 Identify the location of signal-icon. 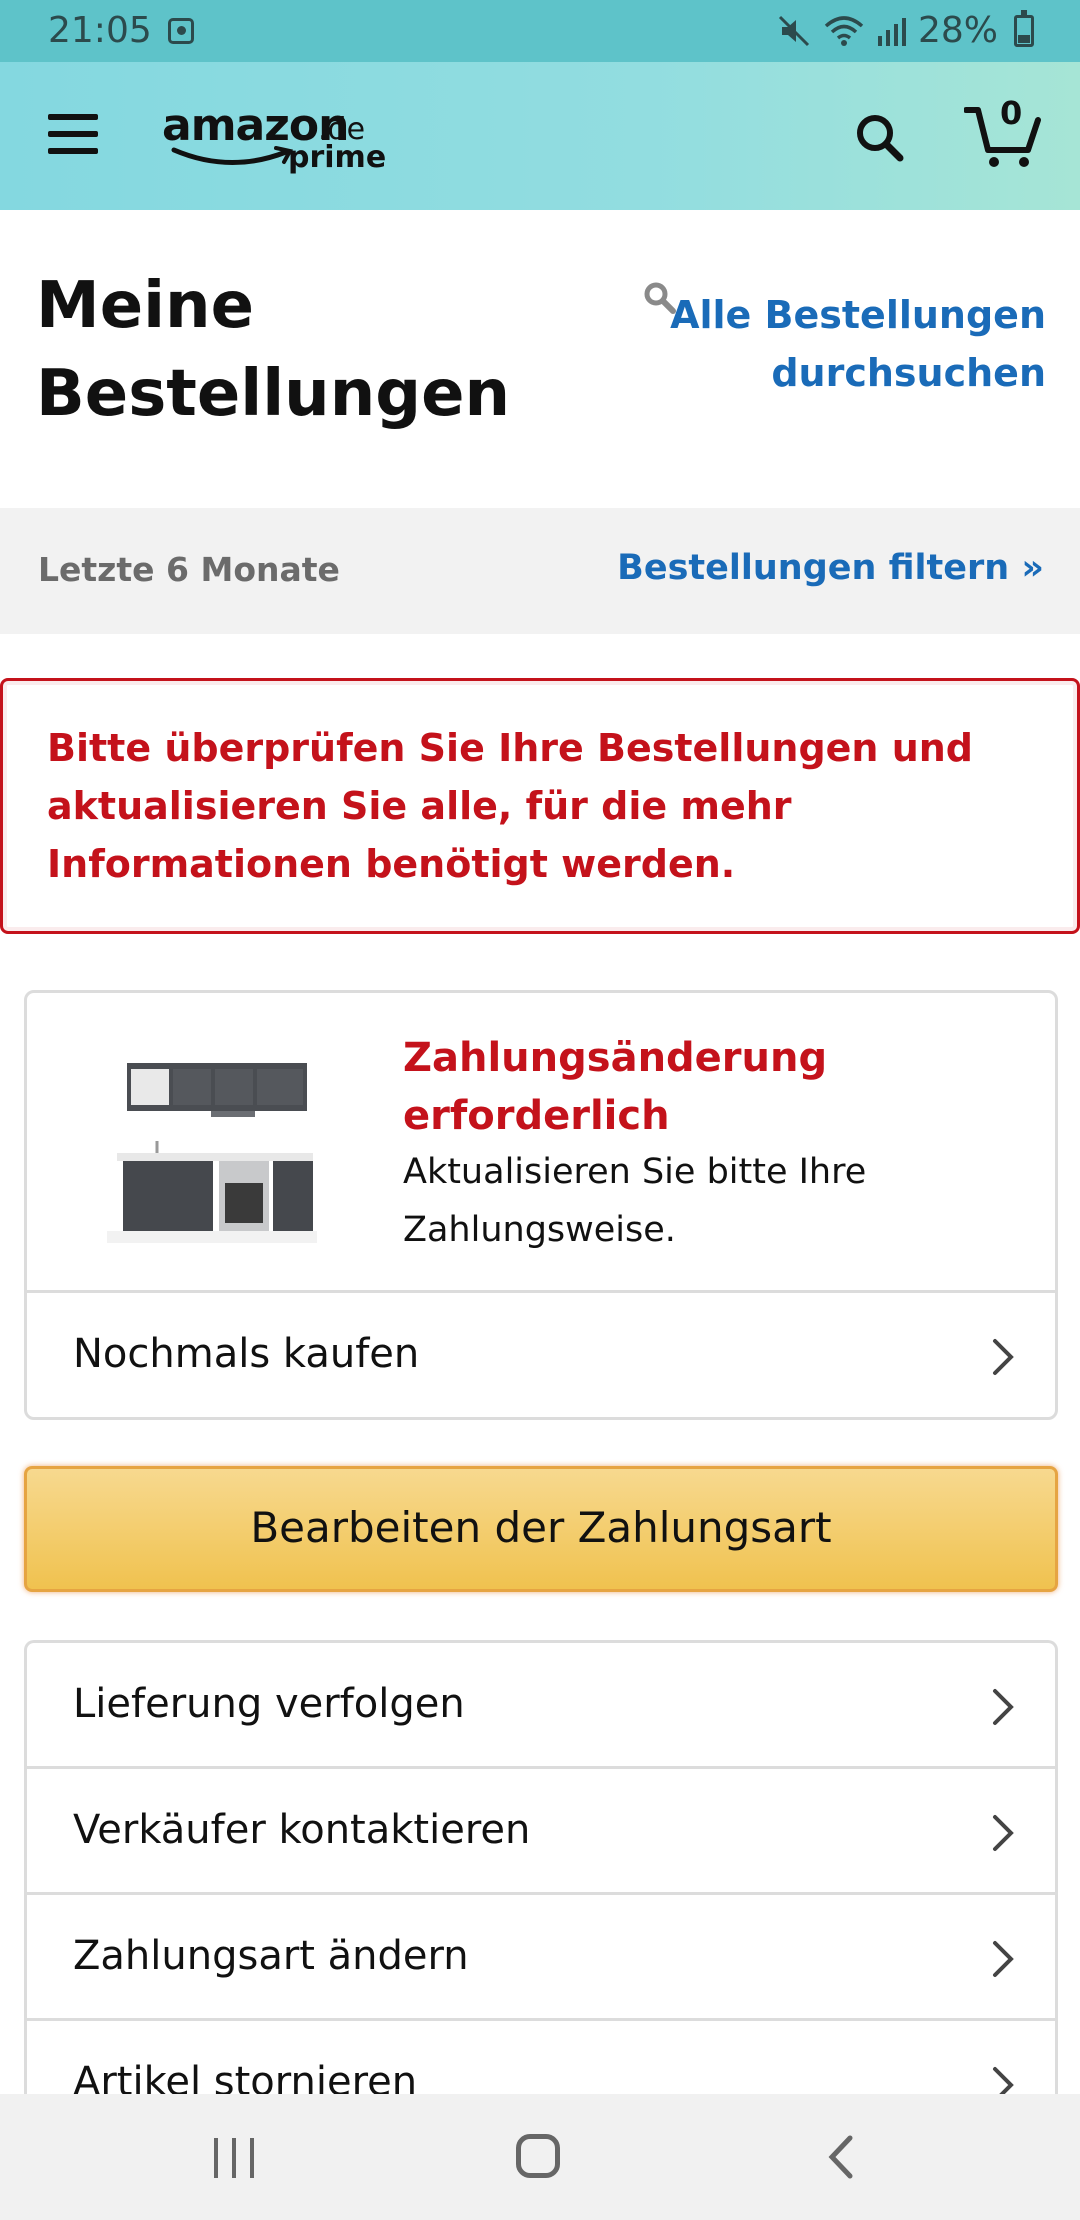
(891, 31).